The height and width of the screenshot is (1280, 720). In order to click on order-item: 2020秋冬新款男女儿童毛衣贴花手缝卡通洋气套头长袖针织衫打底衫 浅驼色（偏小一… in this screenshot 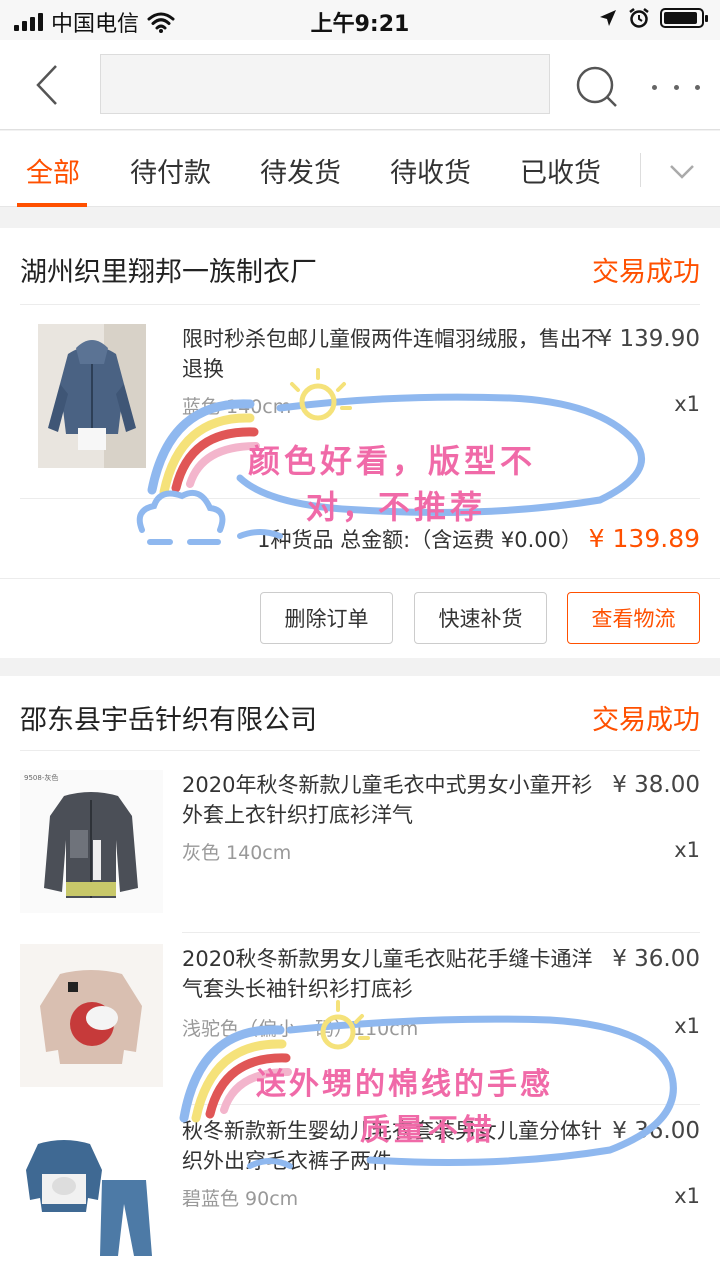, I will do `click(360, 1018)`.